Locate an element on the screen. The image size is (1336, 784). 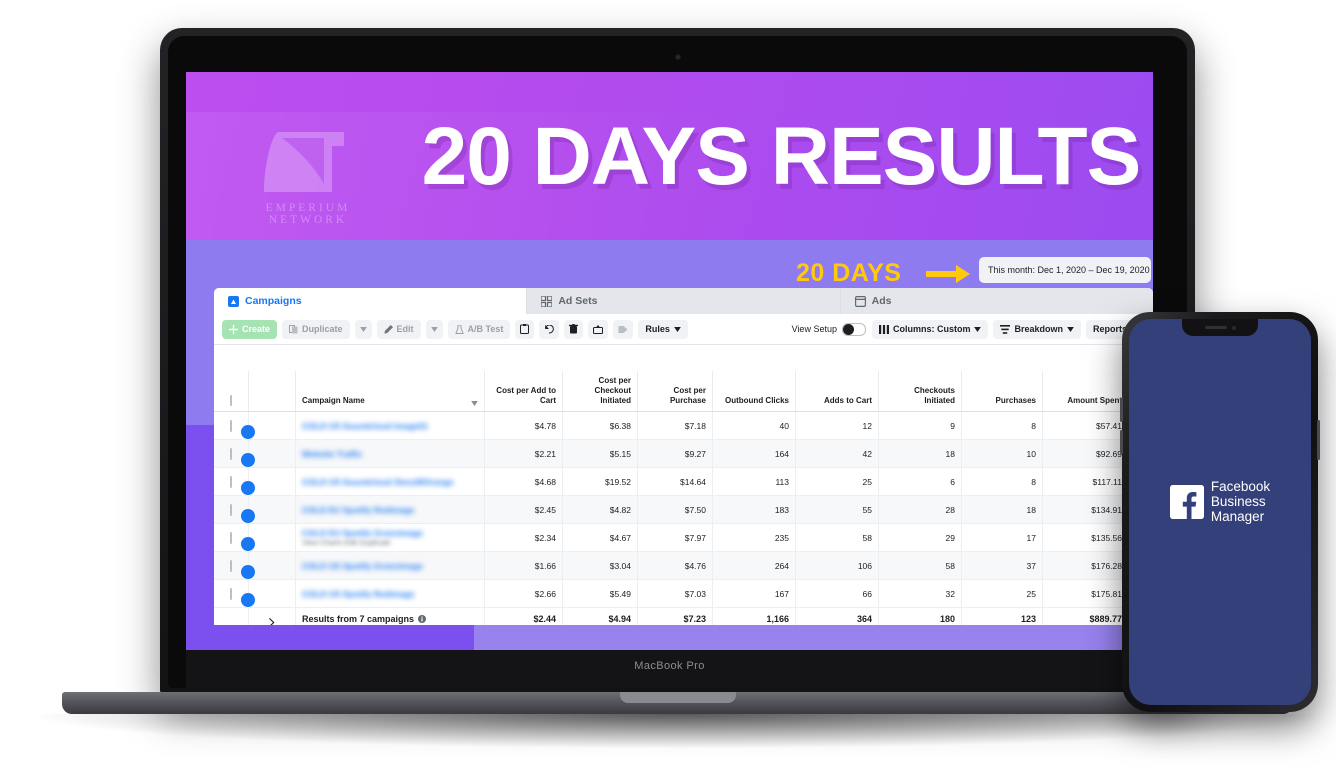
ab-test-button: A/B Test is located at coordinates (479, 329).